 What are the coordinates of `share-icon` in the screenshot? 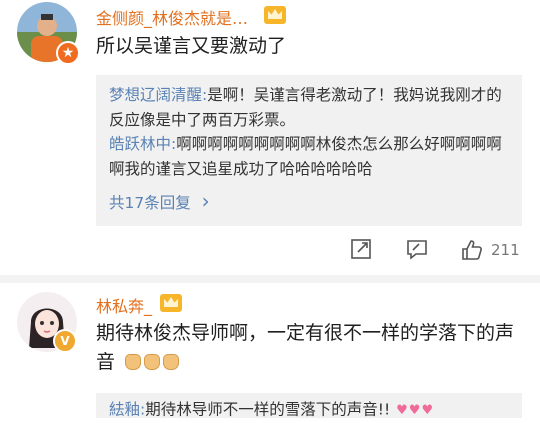 It's located at (361, 251).